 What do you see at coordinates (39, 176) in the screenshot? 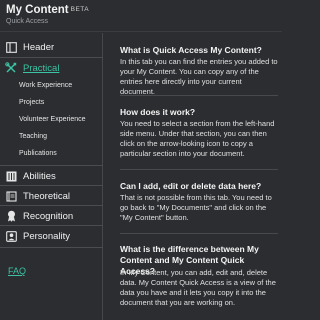
I see `sidebar-item-label: Abilities` at bounding box center [39, 176].